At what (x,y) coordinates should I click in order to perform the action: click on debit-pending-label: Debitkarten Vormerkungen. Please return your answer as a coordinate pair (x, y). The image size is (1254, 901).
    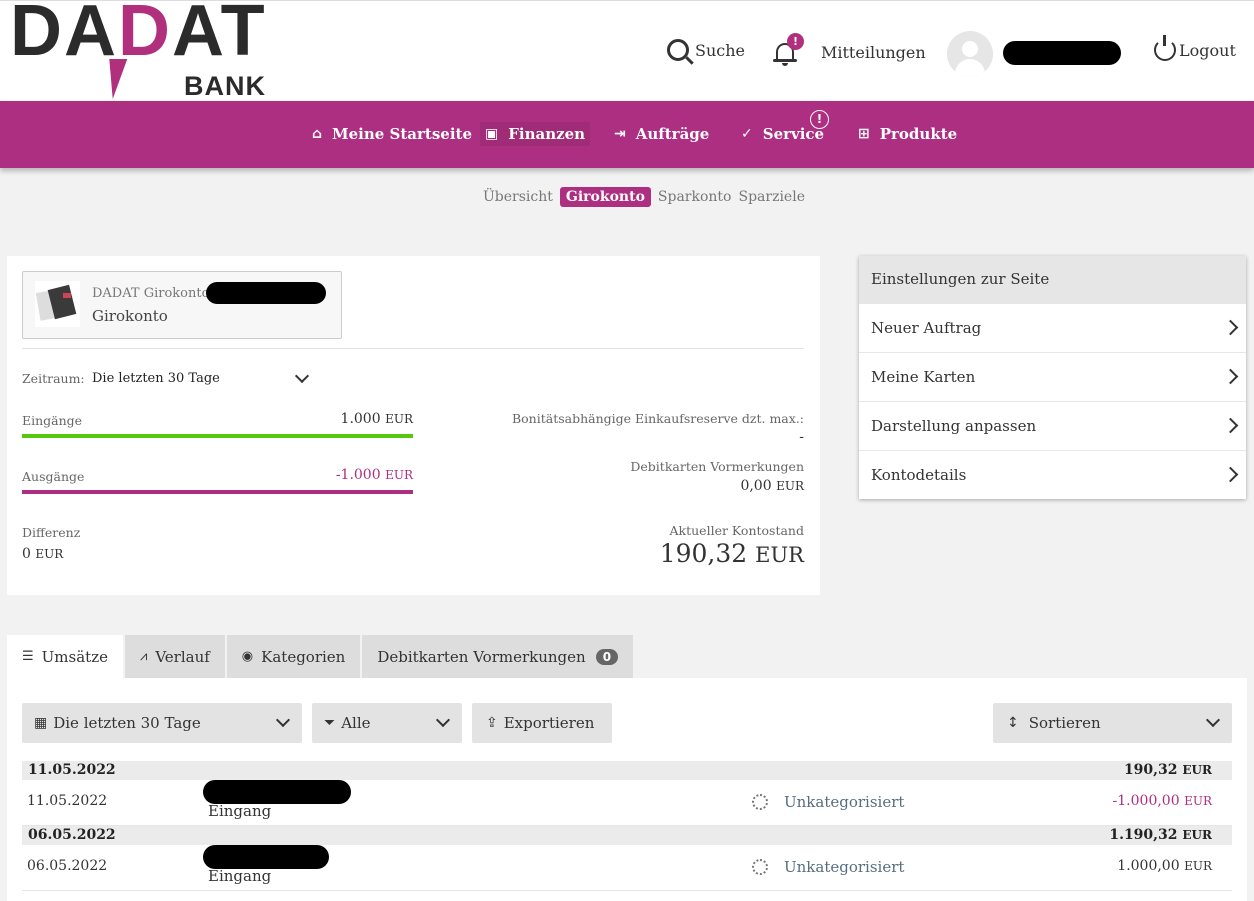
    Looking at the image, I should click on (717, 466).